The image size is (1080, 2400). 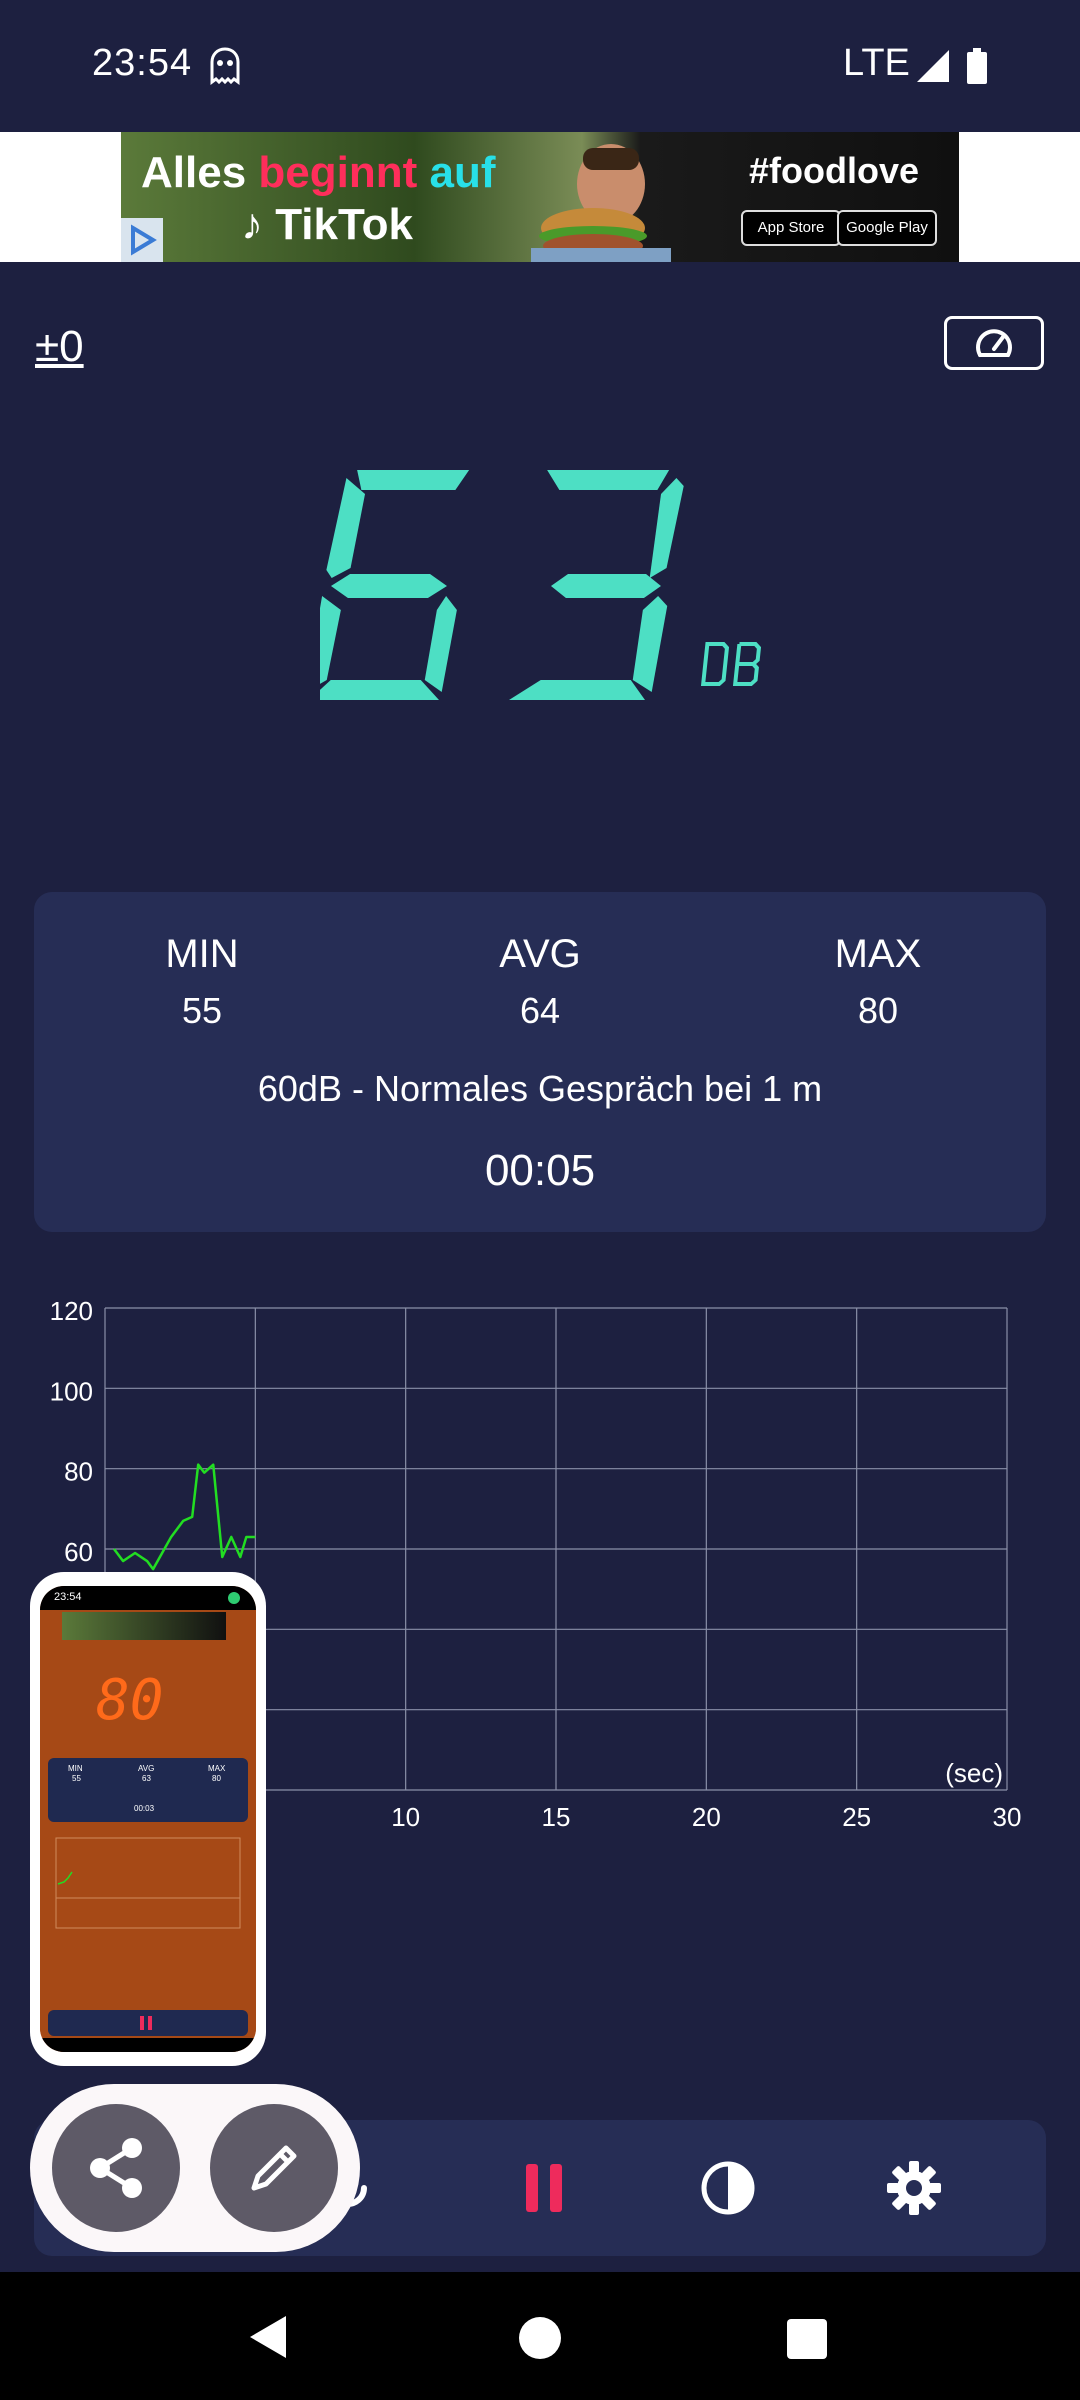 What do you see at coordinates (540, 1170) in the screenshot?
I see `elapsed-timer: 00:05` at bounding box center [540, 1170].